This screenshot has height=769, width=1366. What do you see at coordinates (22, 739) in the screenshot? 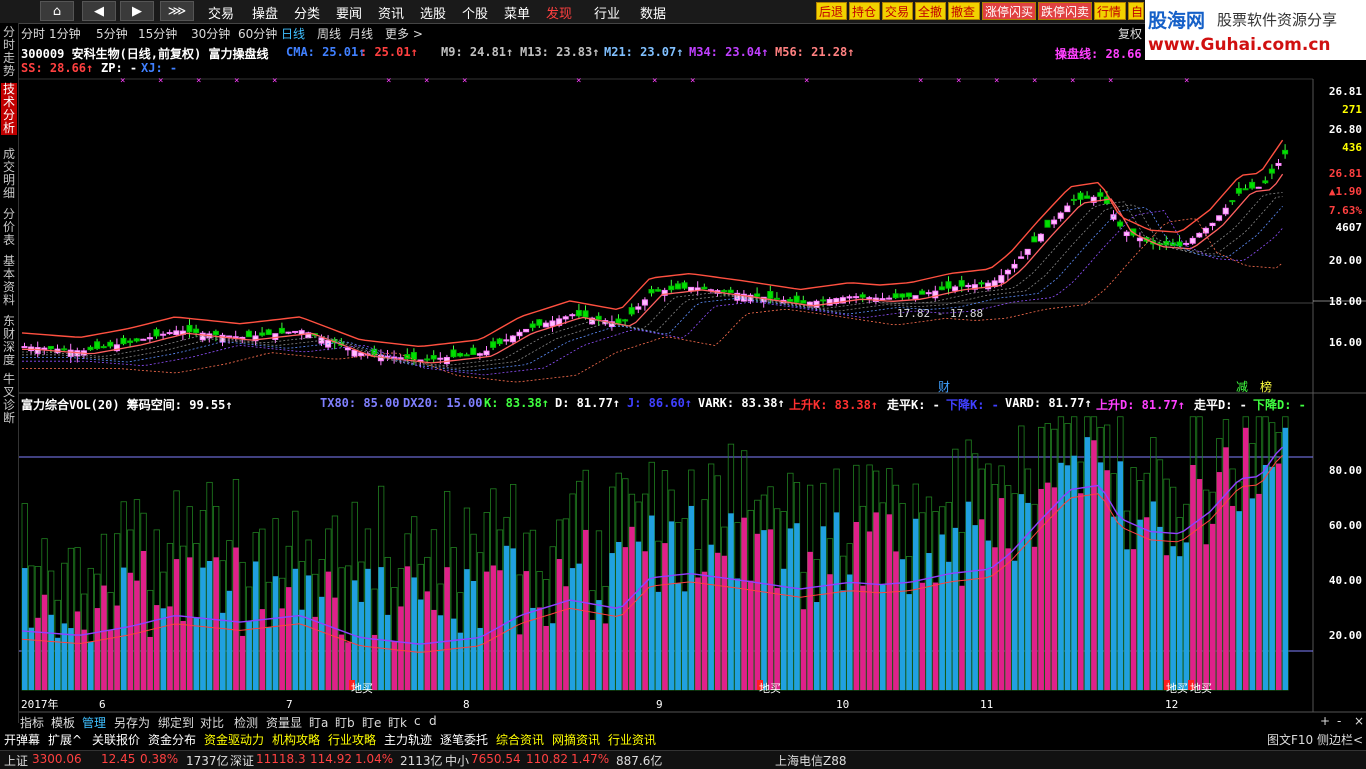
I see `info-tab-0: 开弹幕` at bounding box center [22, 739].